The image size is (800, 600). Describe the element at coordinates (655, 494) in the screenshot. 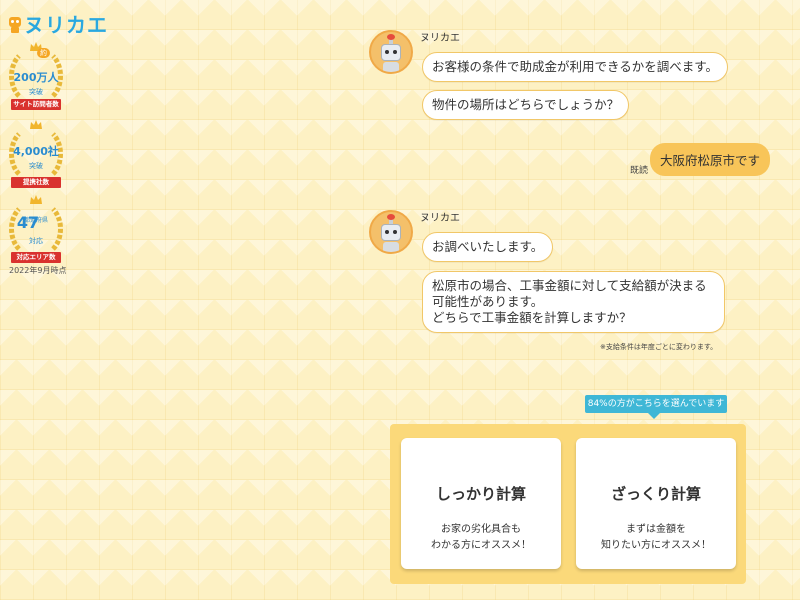

I see `choice-title: ざっくり計算` at that location.